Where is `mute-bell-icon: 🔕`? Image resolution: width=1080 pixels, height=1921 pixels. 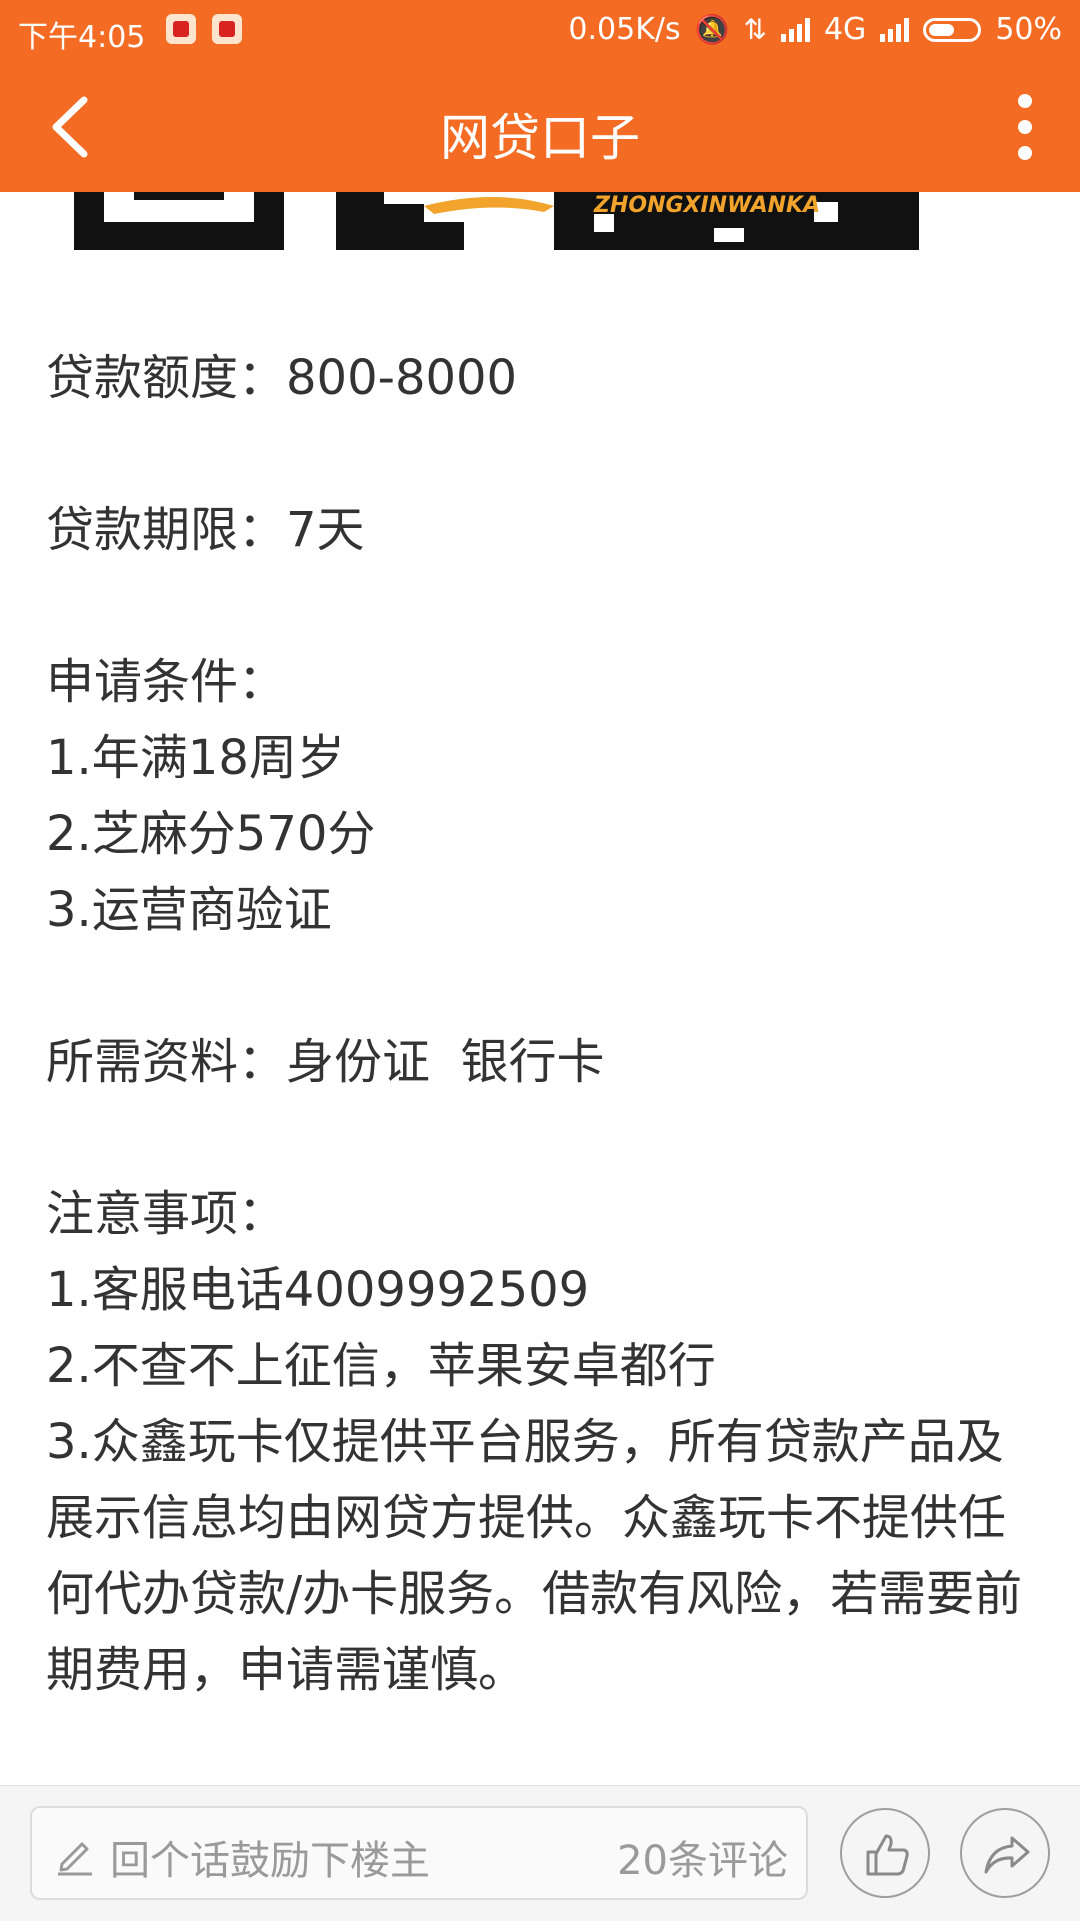
mute-bell-icon: 🔕 is located at coordinates (712, 29).